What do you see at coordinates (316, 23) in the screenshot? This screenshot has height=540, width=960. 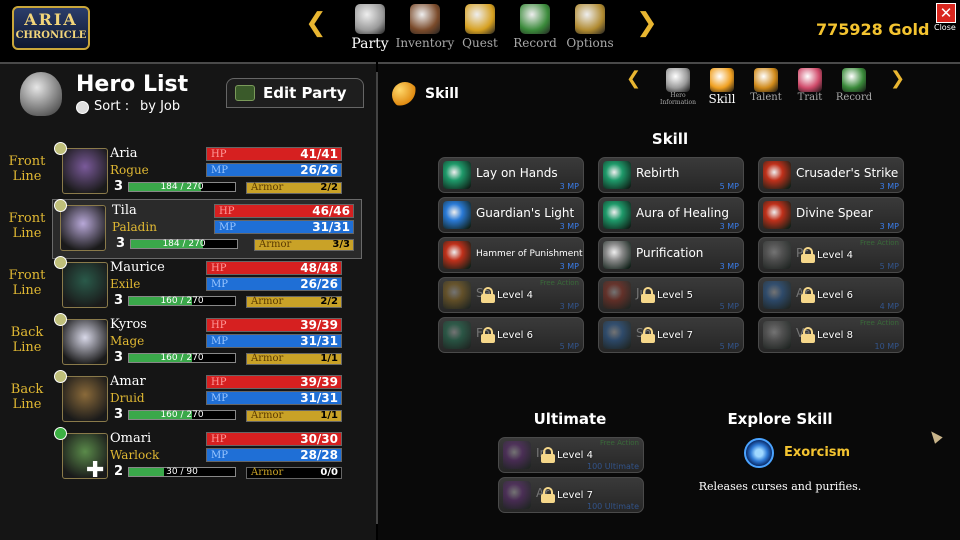 I see `nav-prev-arrow-icon: ❮` at bounding box center [316, 23].